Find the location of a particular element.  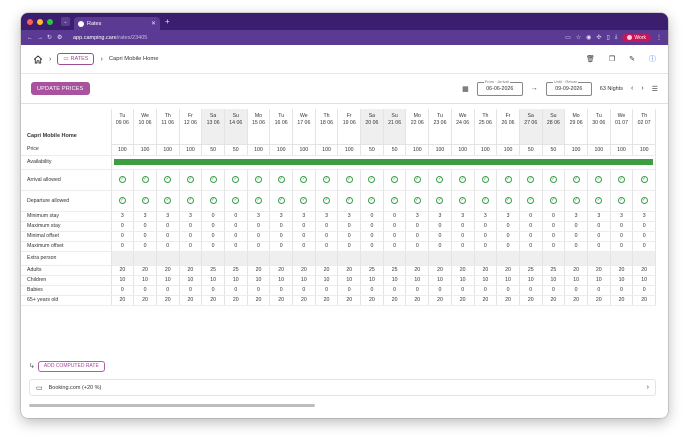

new-tab-icon: + is located at coordinates (167, 21).